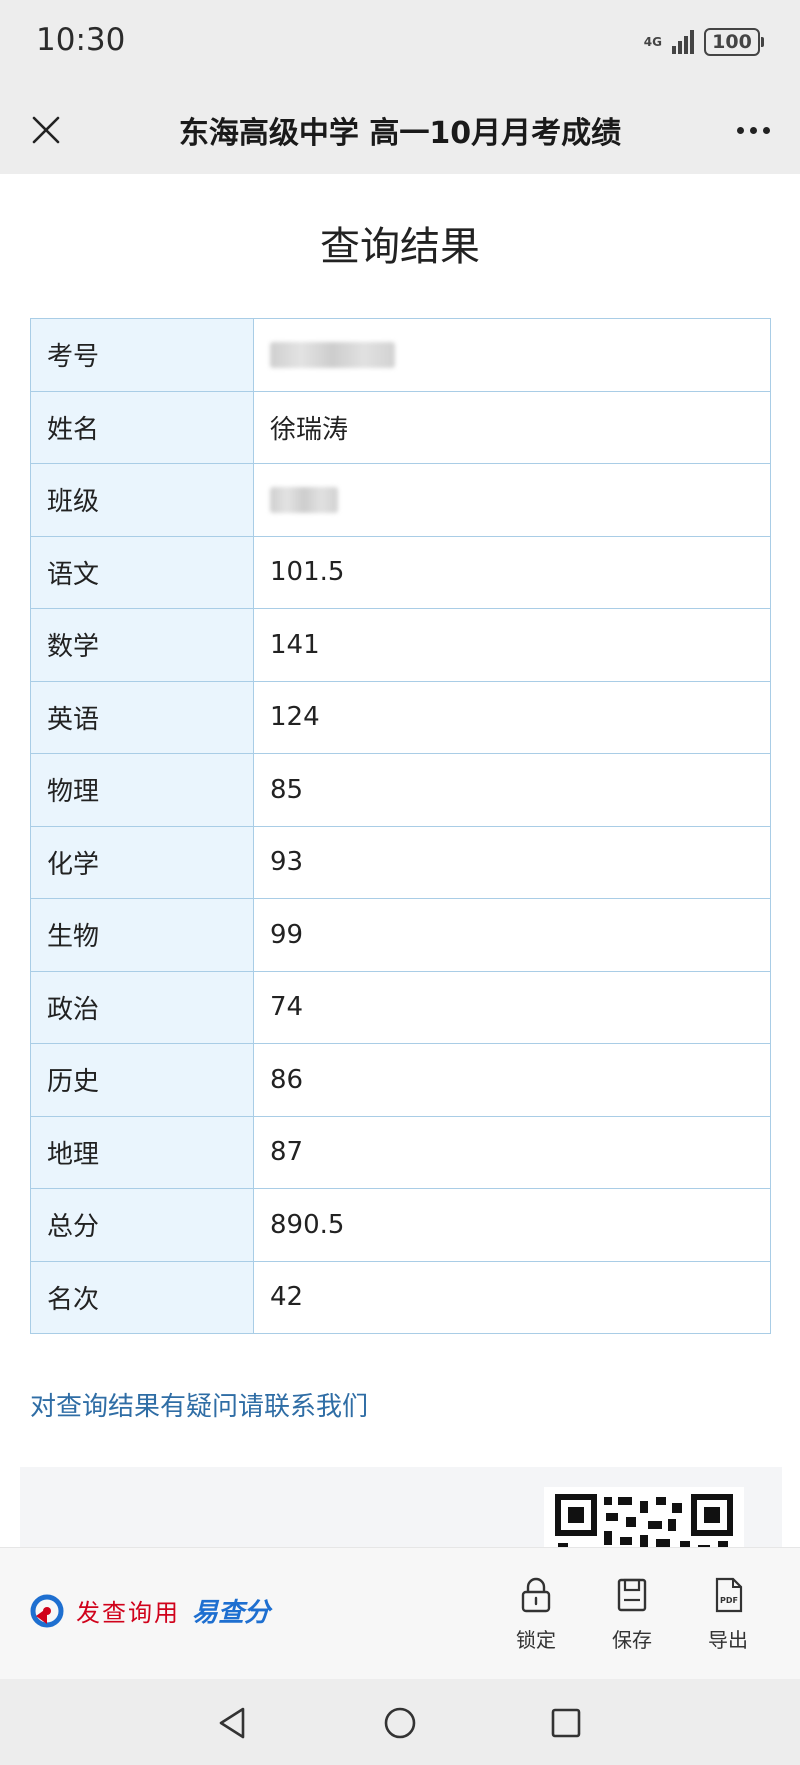  Describe the element at coordinates (142, 1152) in the screenshot. I see `score-label-cell: 地理` at that location.